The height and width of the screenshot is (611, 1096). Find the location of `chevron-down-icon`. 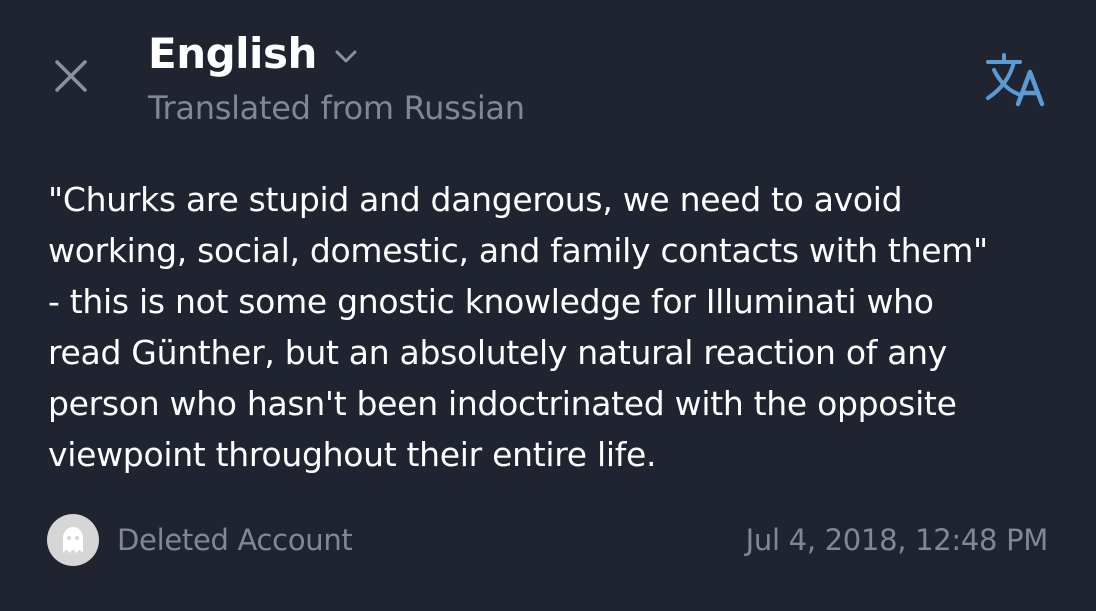

chevron-down-icon is located at coordinates (346, 56).